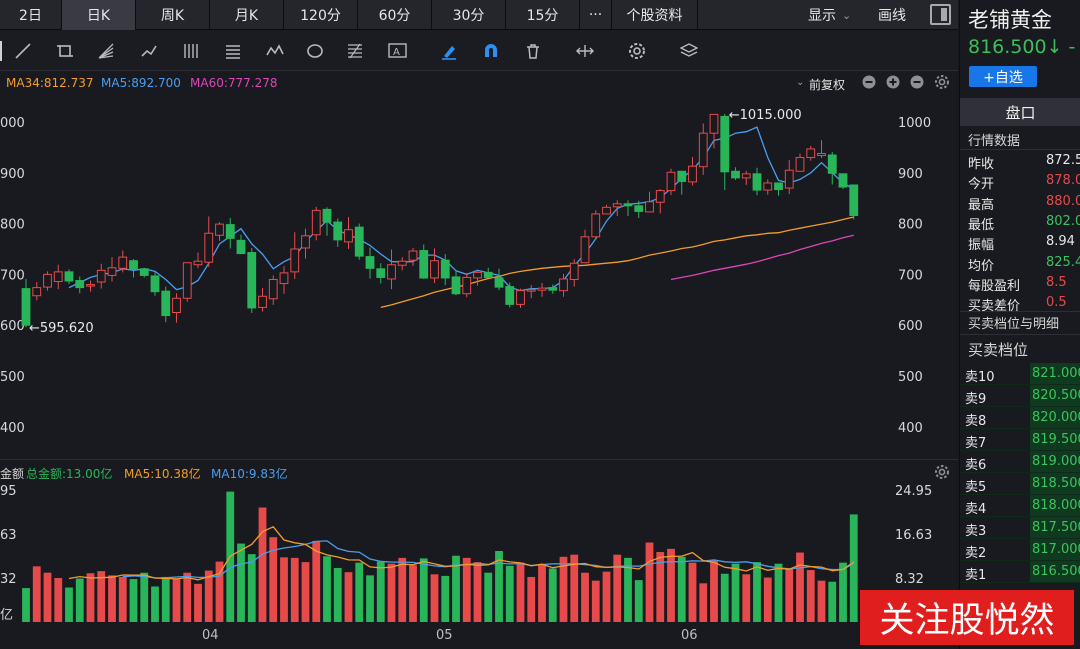 The image size is (1080, 649). What do you see at coordinates (149, 51) in the screenshot?
I see `trend-tool-icon` at bounding box center [149, 51].